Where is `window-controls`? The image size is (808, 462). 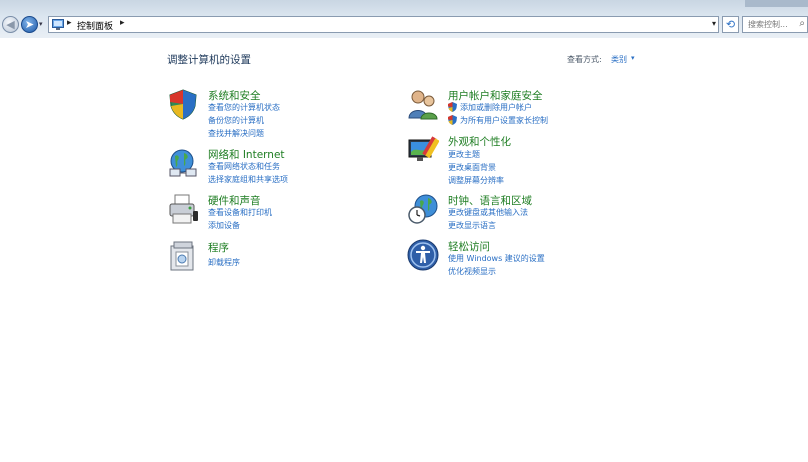 window-controls is located at coordinates (776, 3).